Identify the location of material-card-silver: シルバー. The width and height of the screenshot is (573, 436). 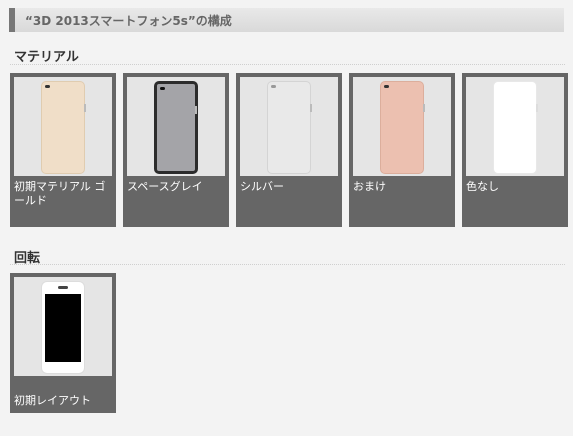
(289, 150).